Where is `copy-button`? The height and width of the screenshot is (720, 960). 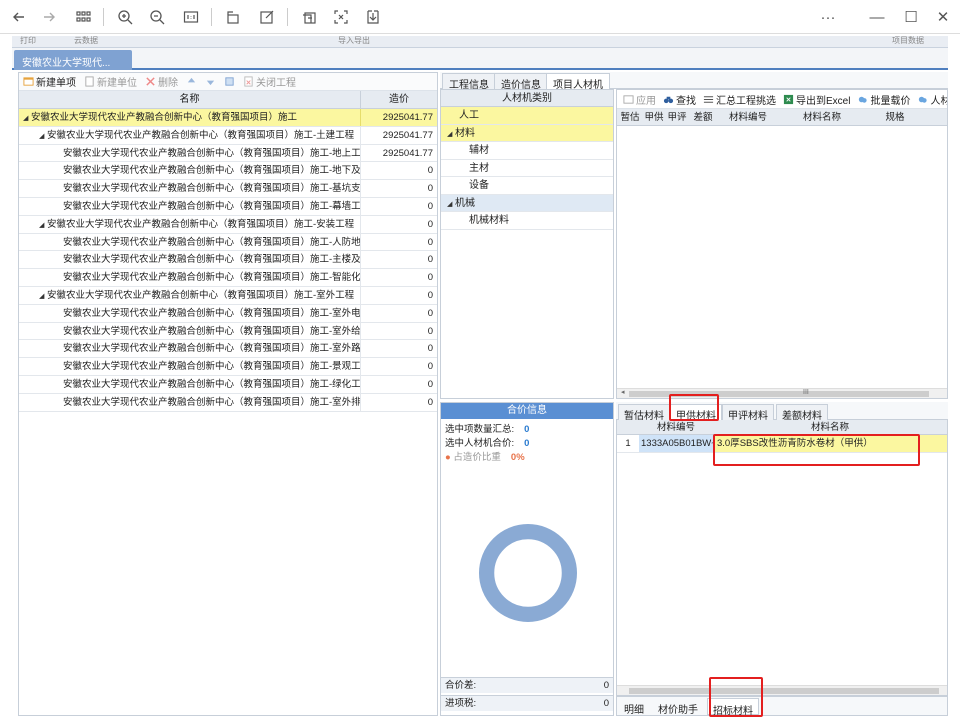 copy-button is located at coordinates (229, 81).